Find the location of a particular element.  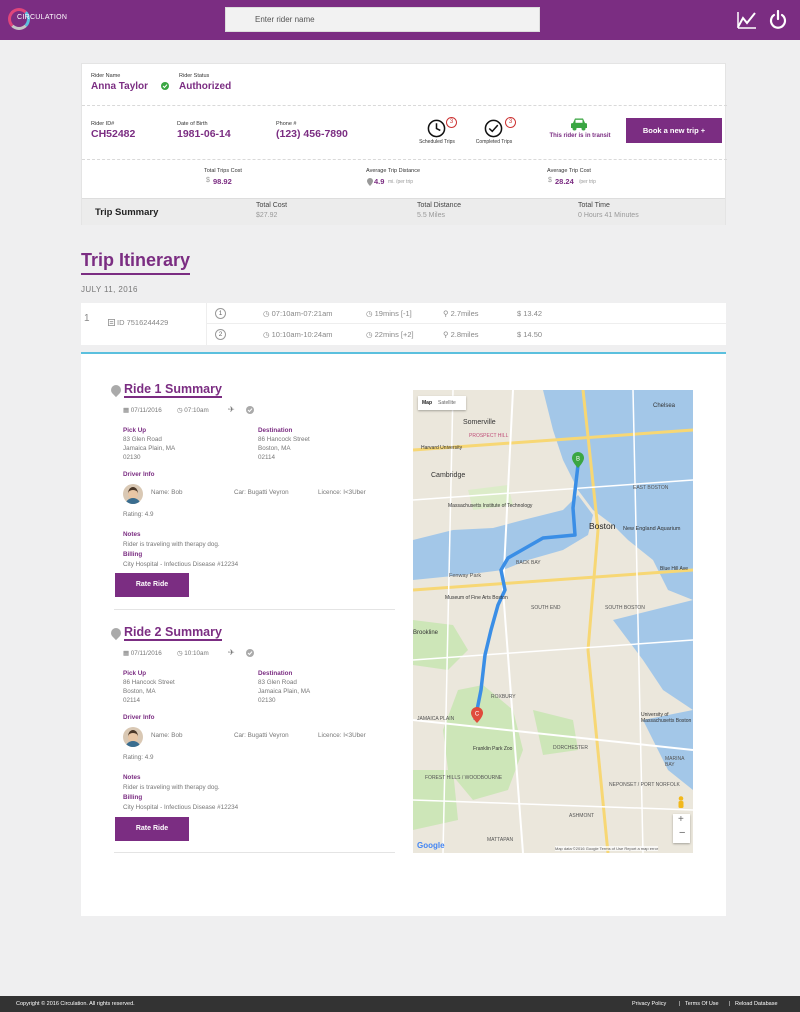

leg-distance-value: 2.7miles is located at coordinates (464, 313).